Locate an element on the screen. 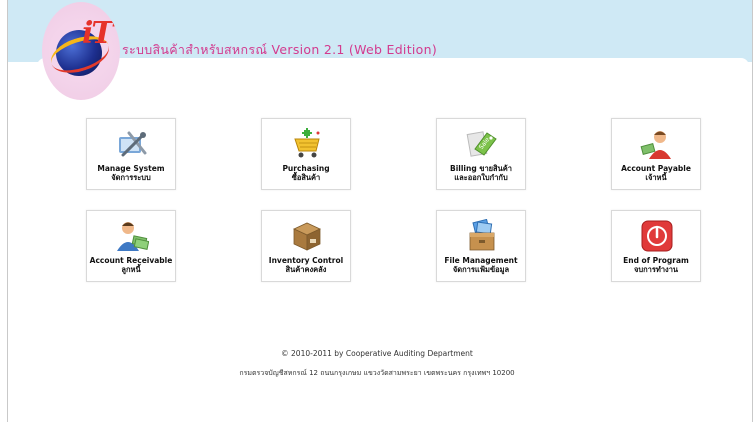  menu-tile-label: Billing ขายสินค้า และออกใบกำกับ is located at coordinates (481, 173).